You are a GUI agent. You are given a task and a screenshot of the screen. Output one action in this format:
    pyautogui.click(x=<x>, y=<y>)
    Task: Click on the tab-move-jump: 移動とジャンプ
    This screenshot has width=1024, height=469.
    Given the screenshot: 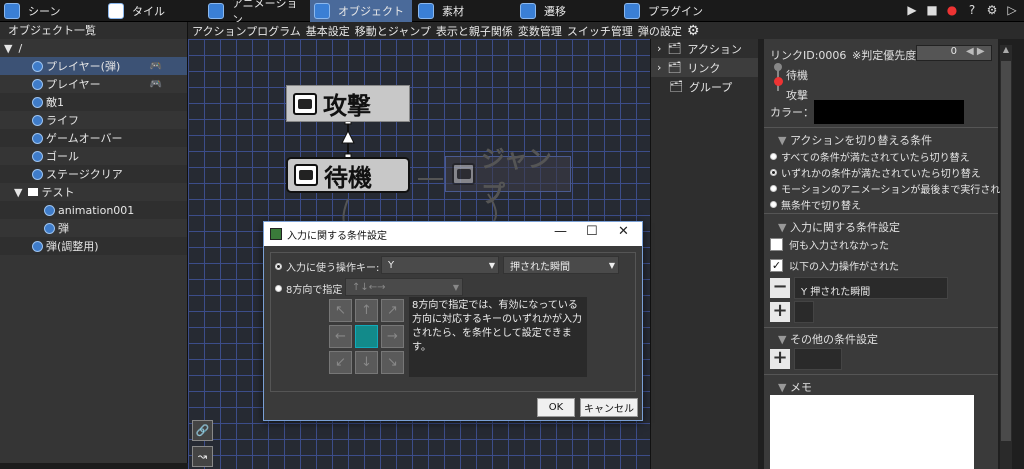 What is the action you would take?
    pyautogui.click(x=393, y=31)
    